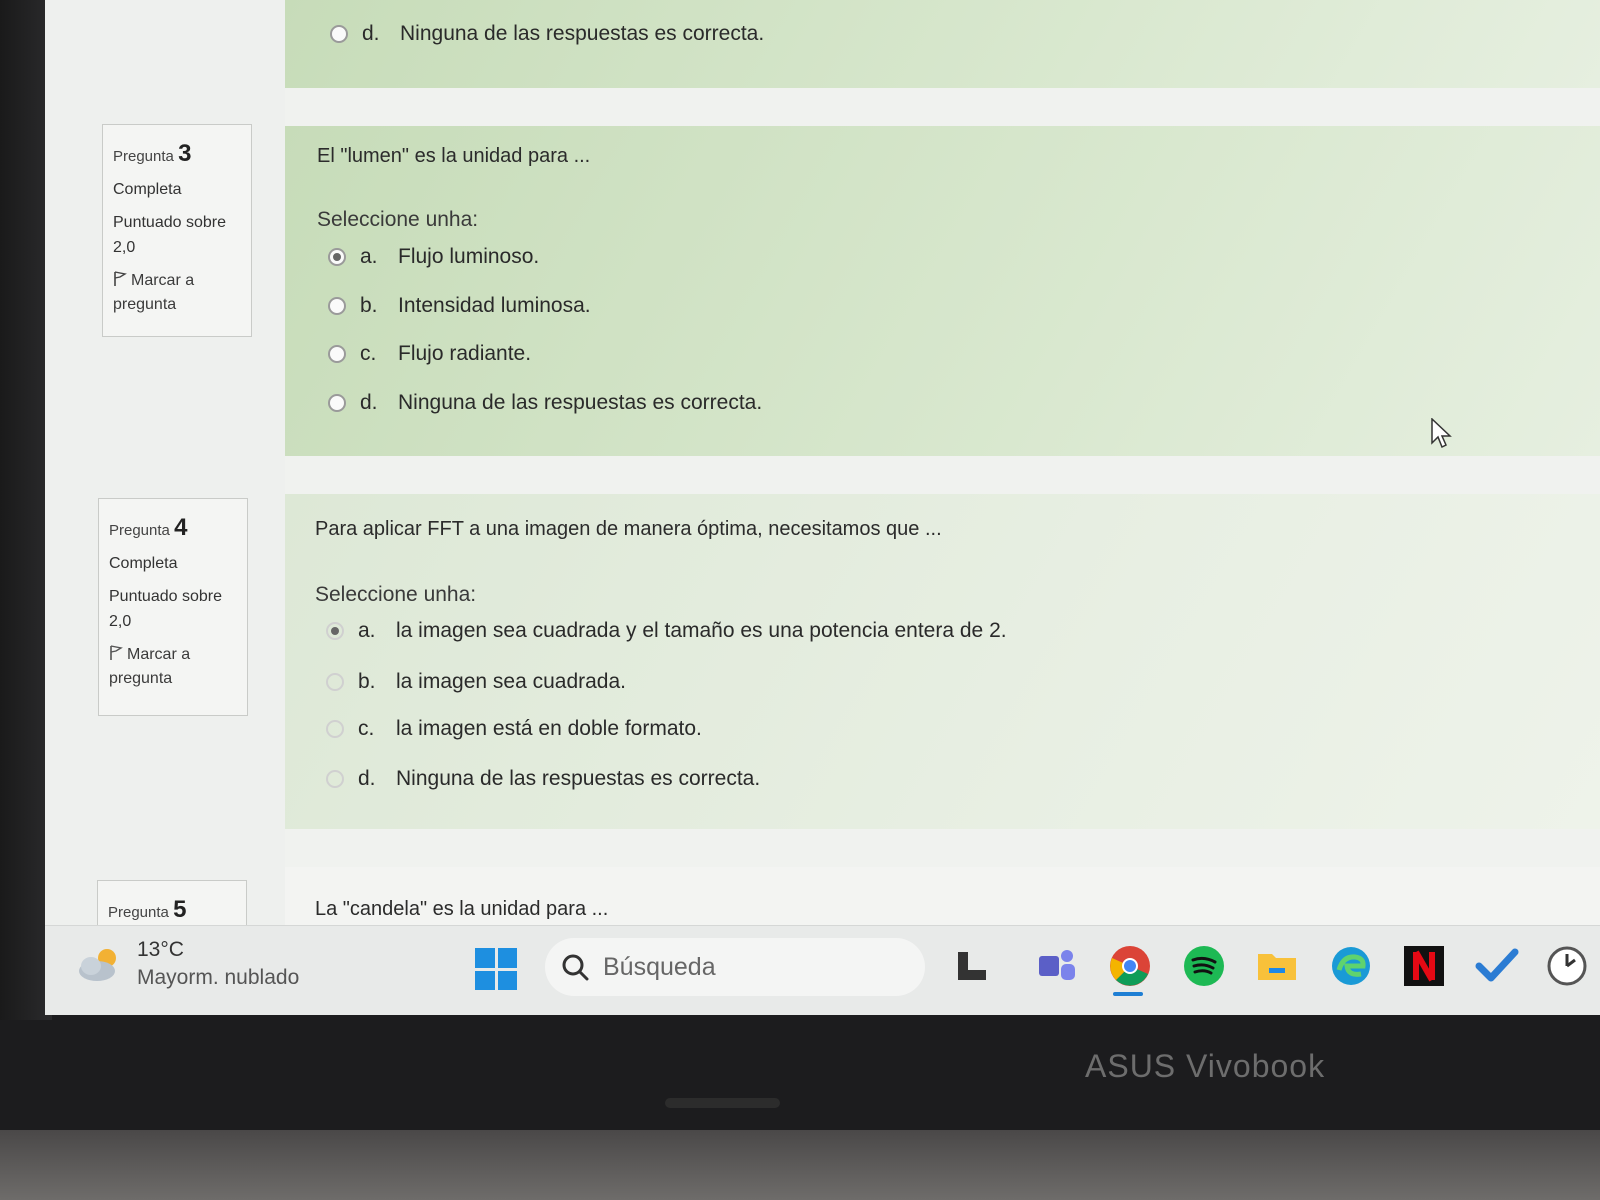 The height and width of the screenshot is (1200, 1600). I want to click on option-text: Flujo radiante., so click(465, 353).